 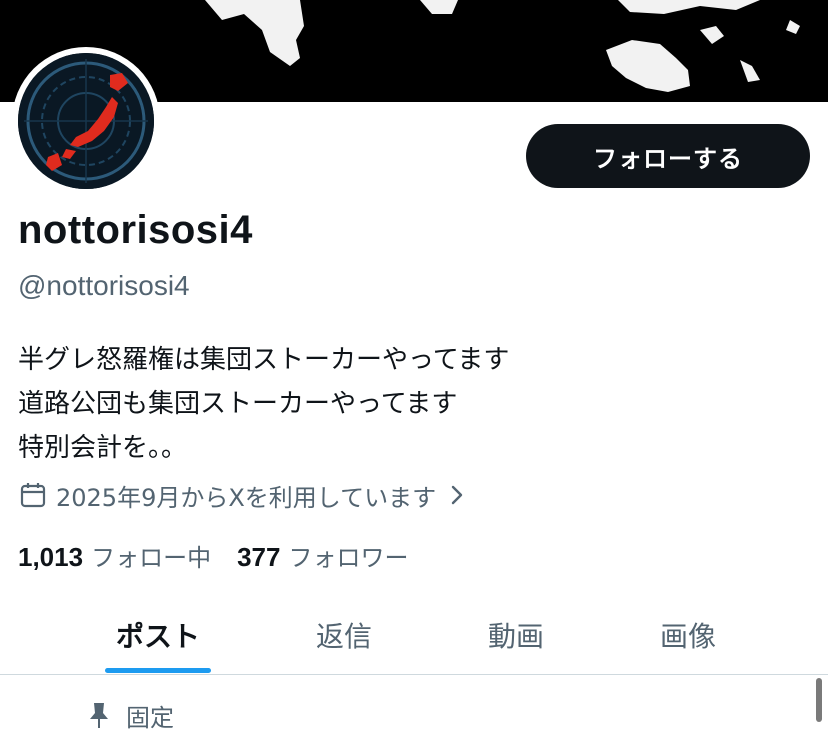 What do you see at coordinates (259, 557) in the screenshot?
I see `followers-count: 377` at bounding box center [259, 557].